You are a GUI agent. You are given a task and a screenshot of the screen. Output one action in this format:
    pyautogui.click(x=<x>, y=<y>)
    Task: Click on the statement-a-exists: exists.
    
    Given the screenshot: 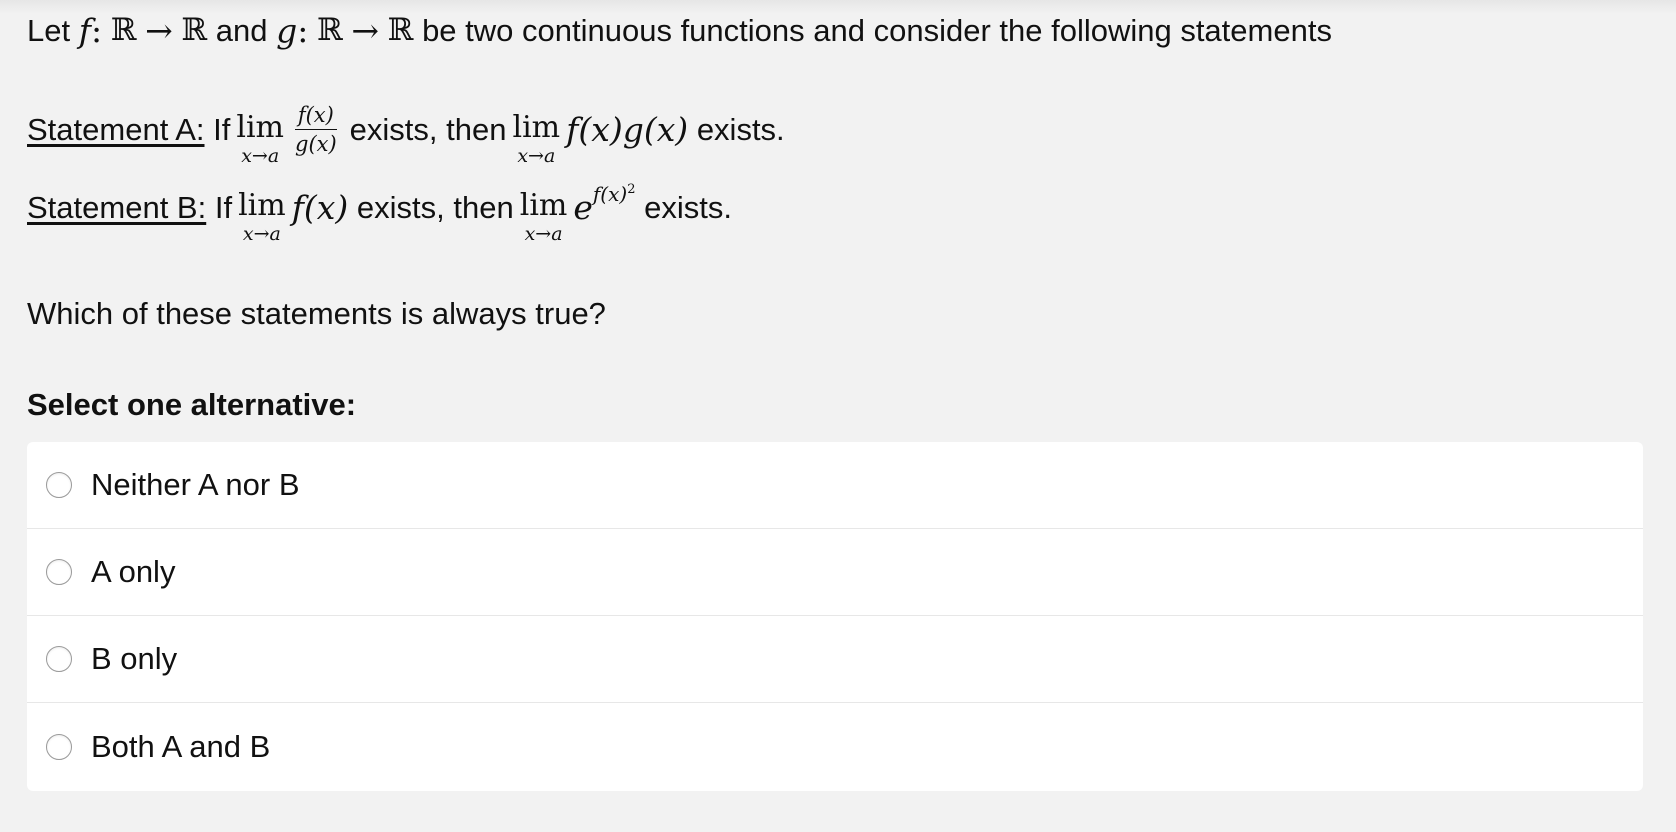 What is the action you would take?
    pyautogui.click(x=740, y=129)
    